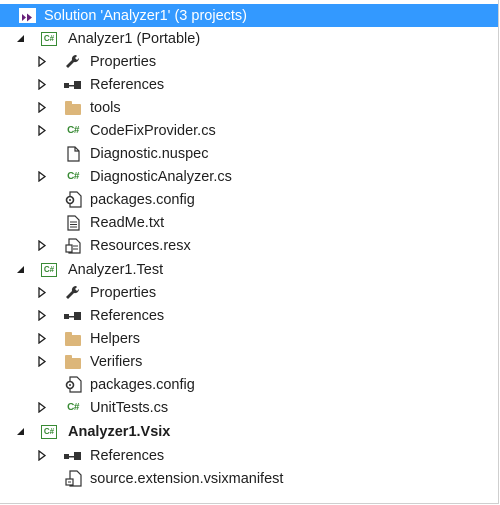 The width and height of the screenshot is (500, 505). What do you see at coordinates (249, 130) in the screenshot?
I see `tree-item-codefixprovider: C# CodeFixProvider.cs` at bounding box center [249, 130].